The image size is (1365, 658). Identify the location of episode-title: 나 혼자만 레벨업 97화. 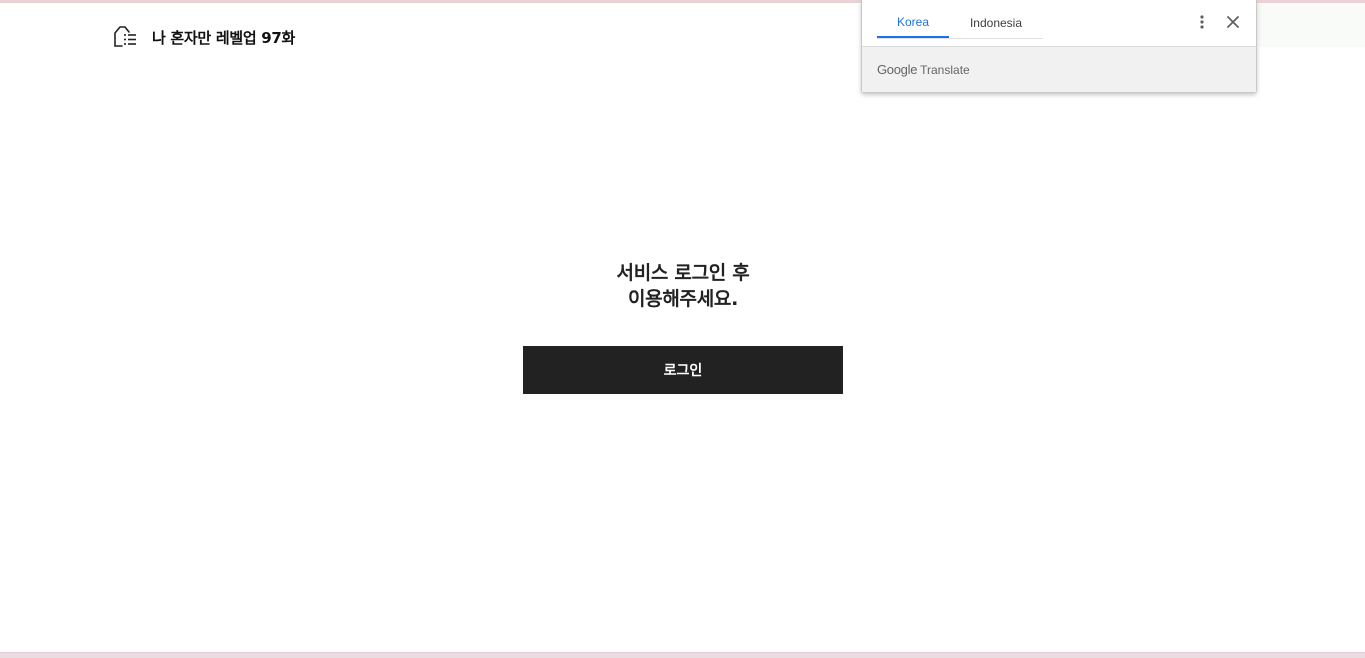
(224, 37).